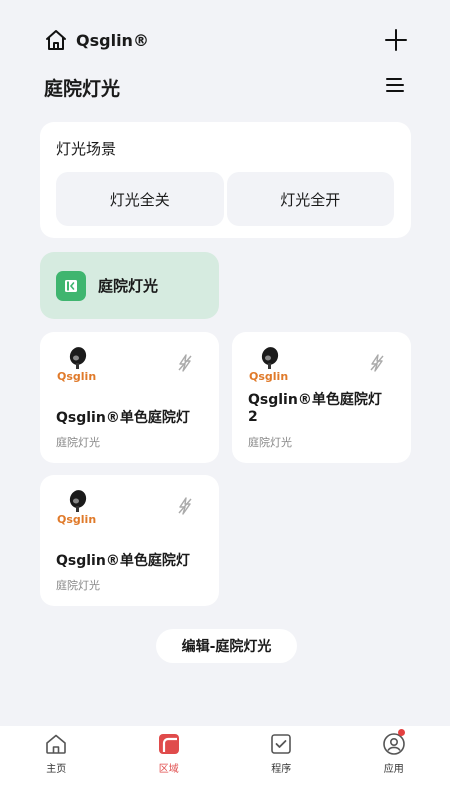 This screenshot has width=450, height=800. I want to click on tab-program-label: 程序, so click(281, 769).